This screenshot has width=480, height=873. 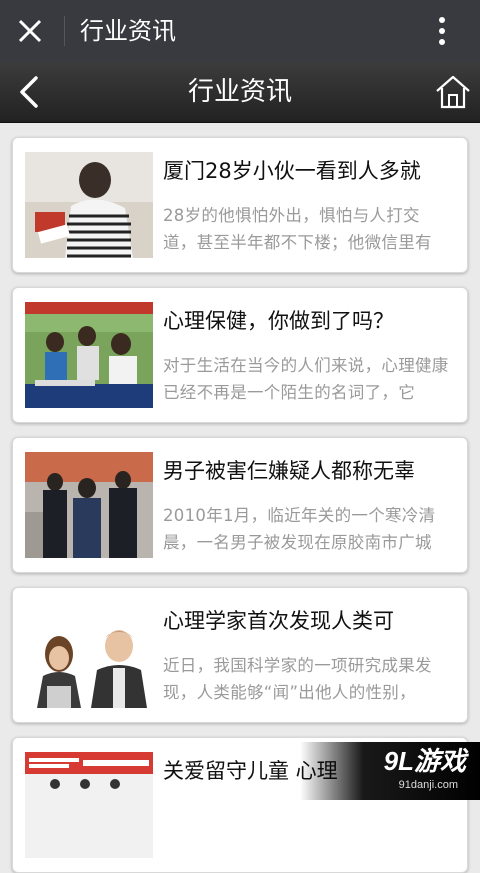 I want to click on more-options-icon, so click(x=442, y=31).